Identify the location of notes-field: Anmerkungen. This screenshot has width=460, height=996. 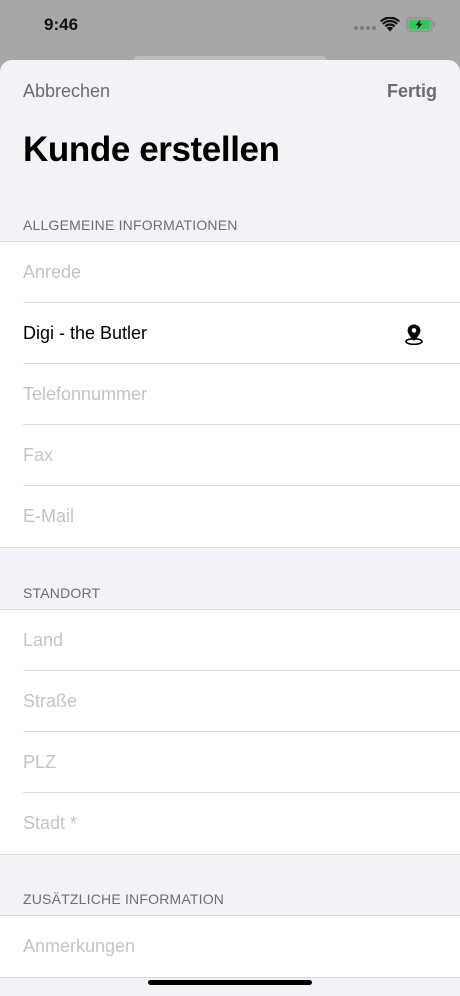
(241, 946).